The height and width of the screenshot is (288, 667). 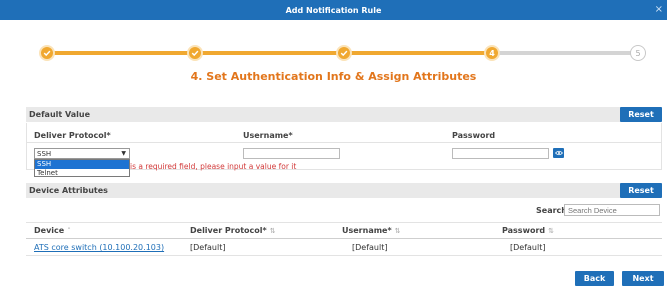 I want to click on step-3-check-icon, so click(x=344, y=53).